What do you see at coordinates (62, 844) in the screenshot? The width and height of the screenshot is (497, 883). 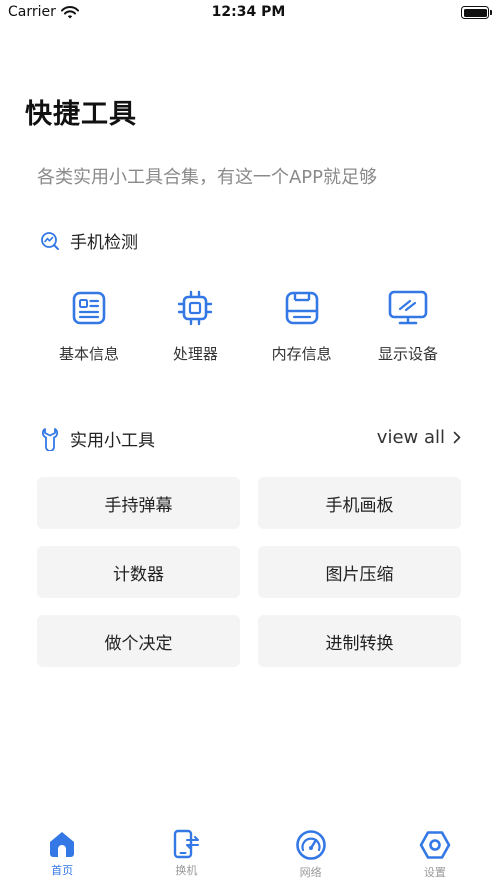 I see `home-icon` at bounding box center [62, 844].